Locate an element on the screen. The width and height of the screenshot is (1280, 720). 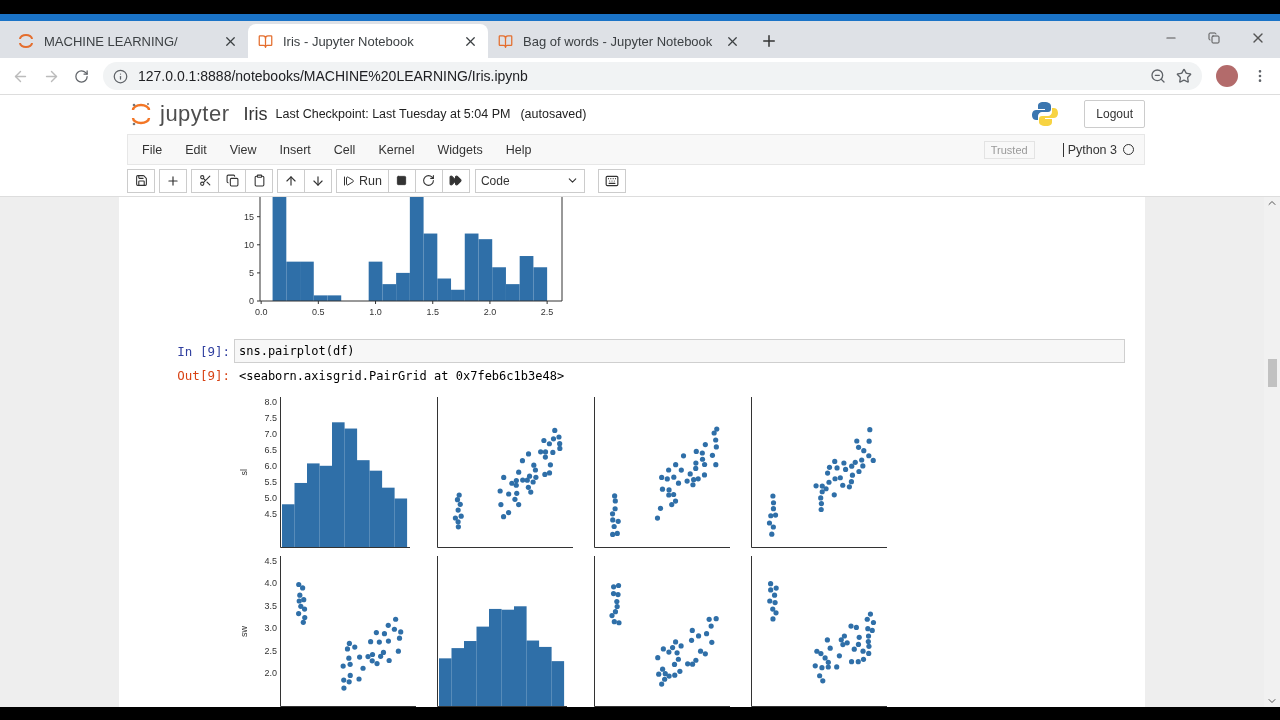
menu-item: View is located at coordinates (244, 149).